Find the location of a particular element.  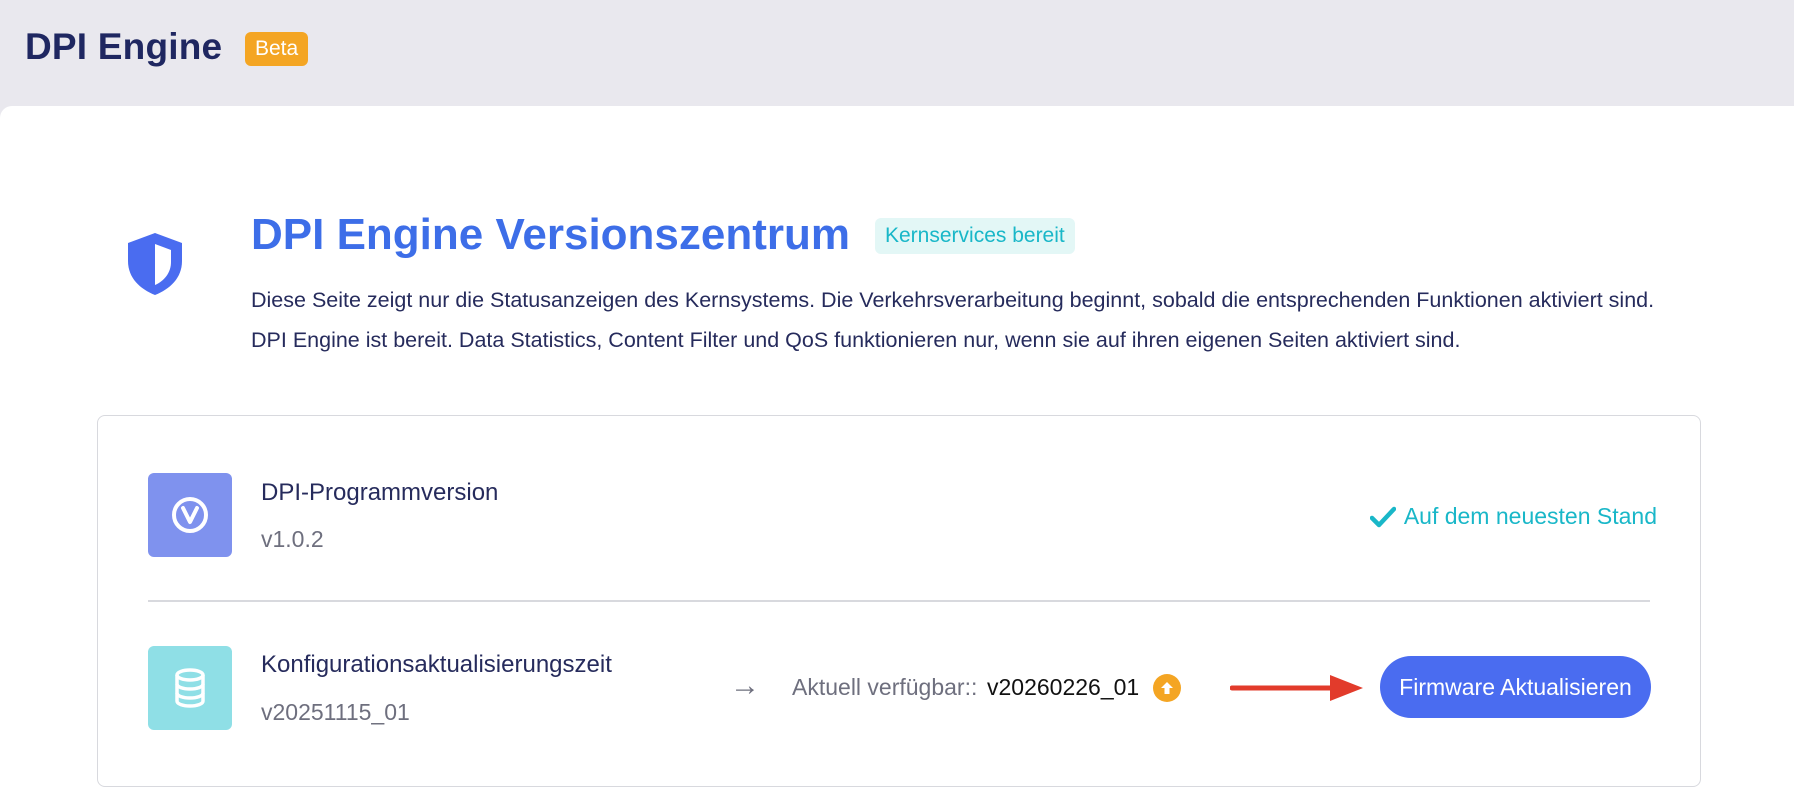

version-check-icon is located at coordinates (190, 515).